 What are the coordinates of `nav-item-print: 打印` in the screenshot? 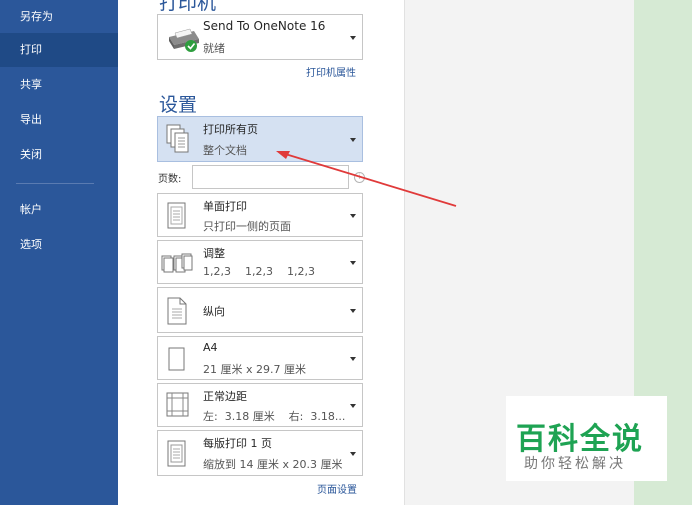 It's located at (59, 50).